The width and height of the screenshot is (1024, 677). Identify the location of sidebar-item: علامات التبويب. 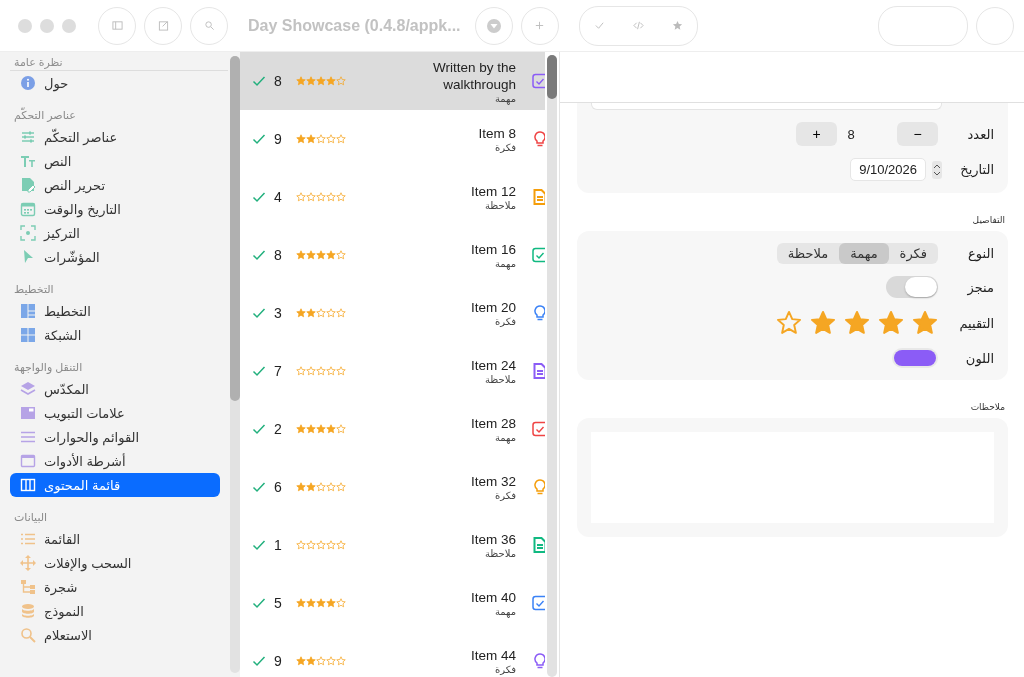
(115, 413).